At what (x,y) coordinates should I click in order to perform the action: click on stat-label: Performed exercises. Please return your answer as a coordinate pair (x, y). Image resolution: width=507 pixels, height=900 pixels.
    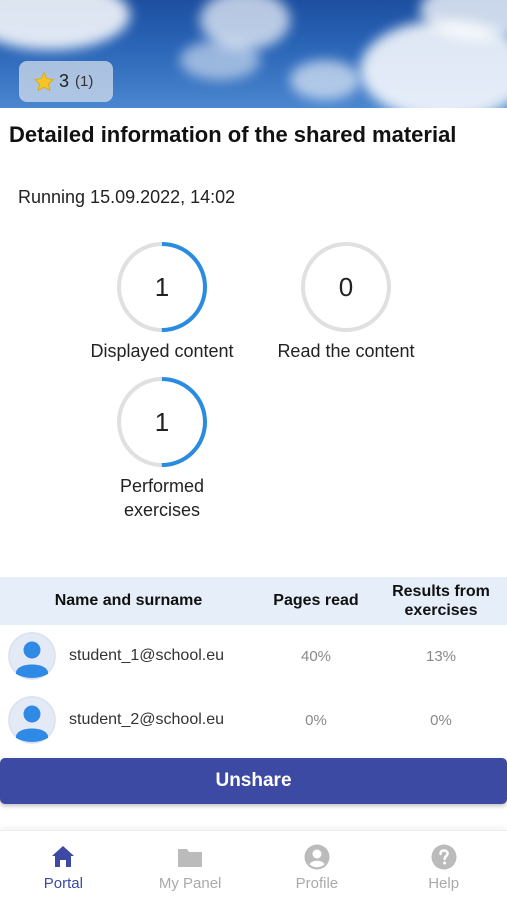
    Looking at the image, I should click on (162, 498).